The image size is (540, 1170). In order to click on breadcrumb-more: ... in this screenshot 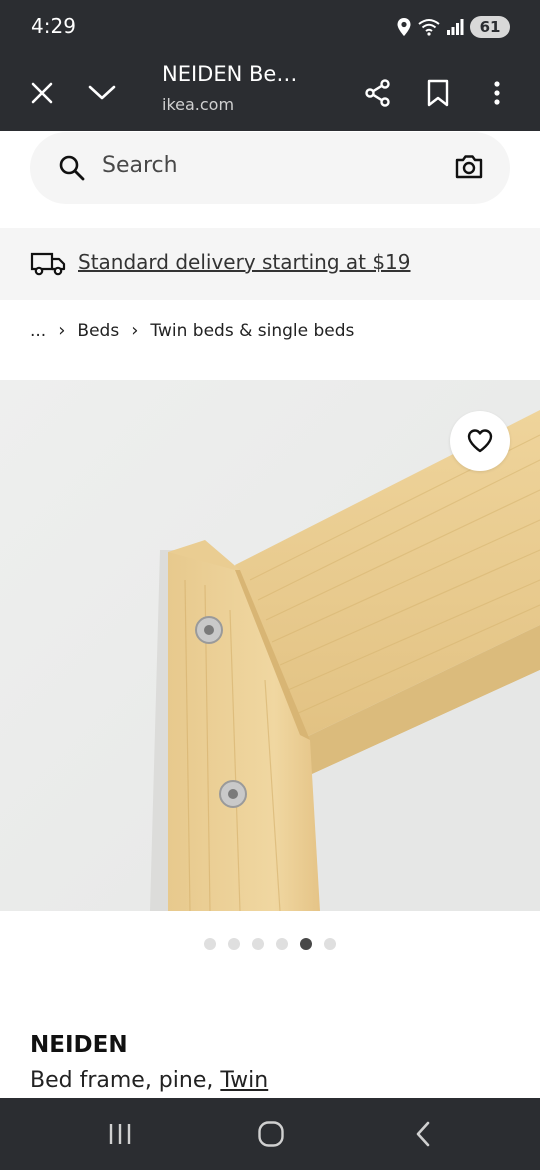, I will do `click(38, 331)`.